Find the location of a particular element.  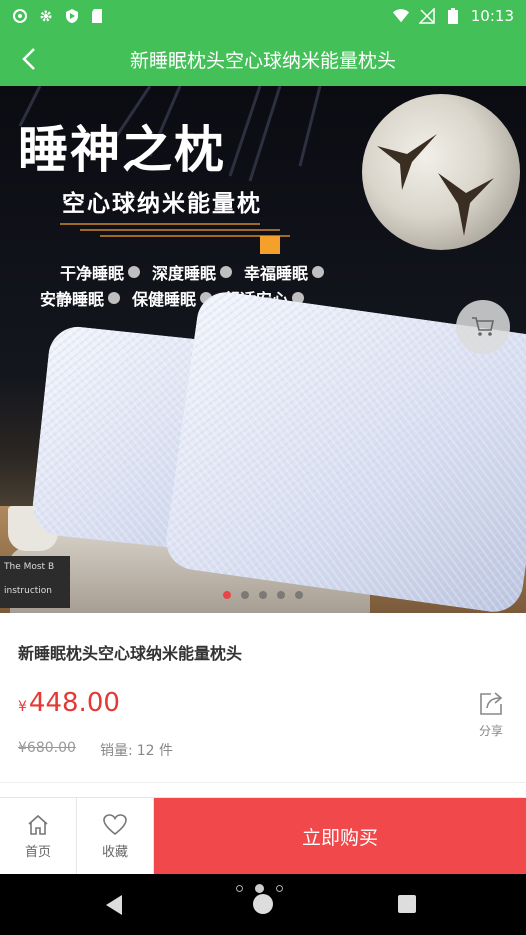

divider is located at coordinates (263, 782).